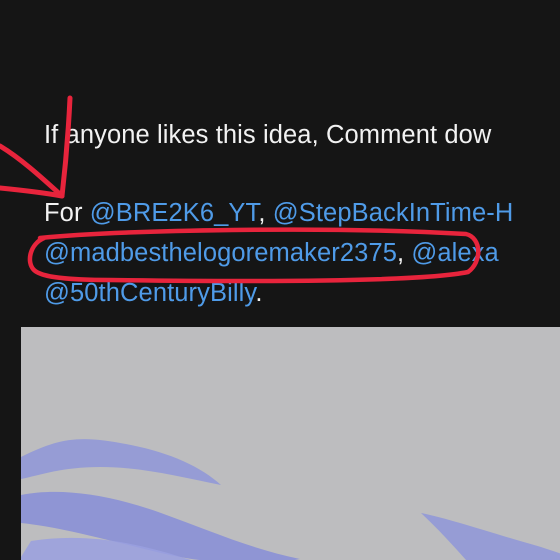  I want to click on period: ., so click(259, 293).